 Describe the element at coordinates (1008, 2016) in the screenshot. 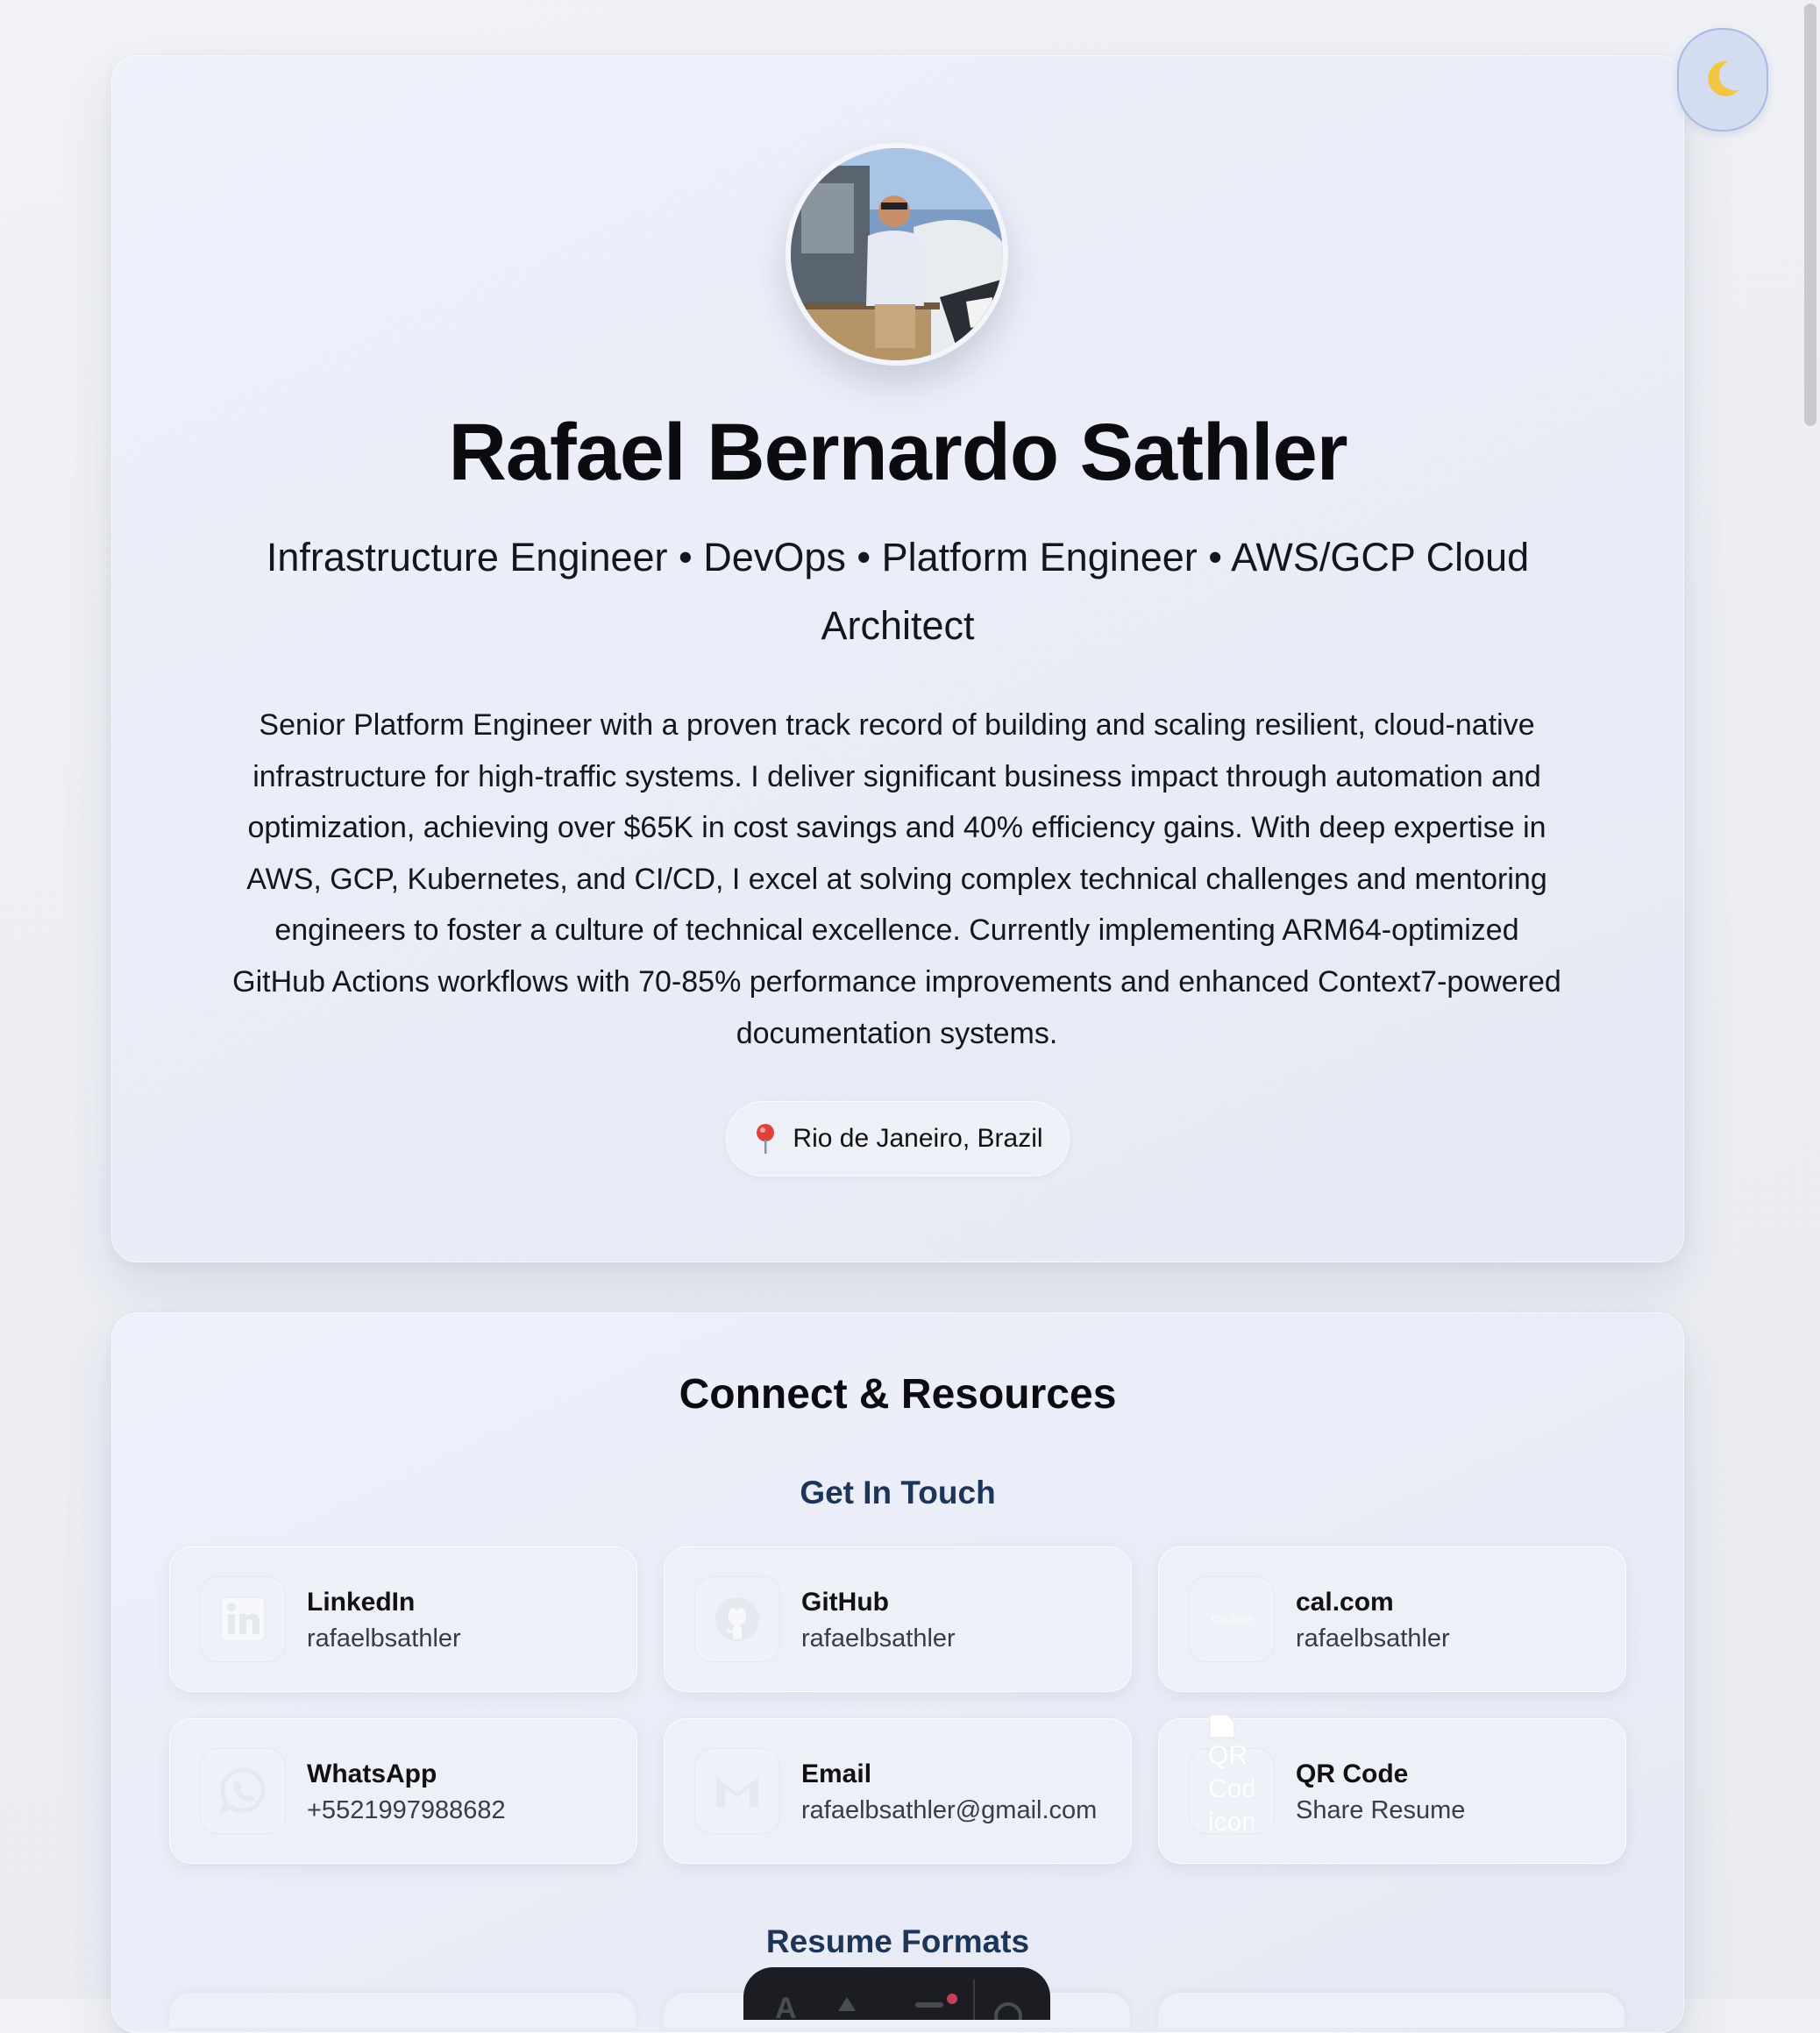

I see `settings-icon` at that location.